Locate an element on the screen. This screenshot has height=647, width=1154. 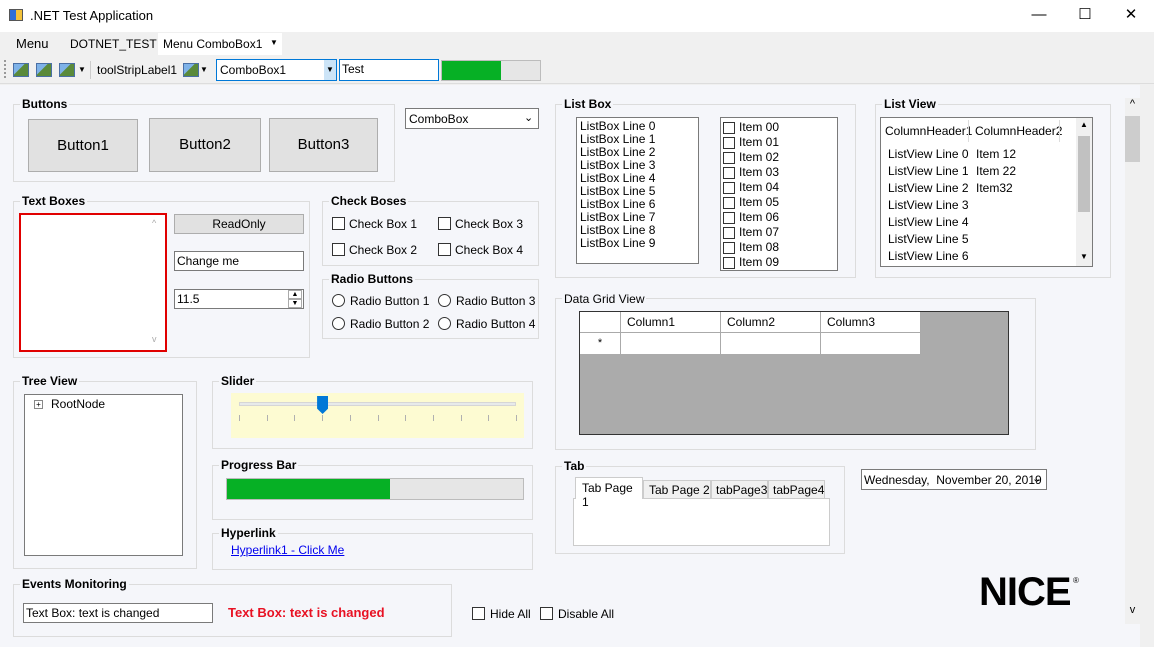
button3: Button3 is located at coordinates (323, 145).